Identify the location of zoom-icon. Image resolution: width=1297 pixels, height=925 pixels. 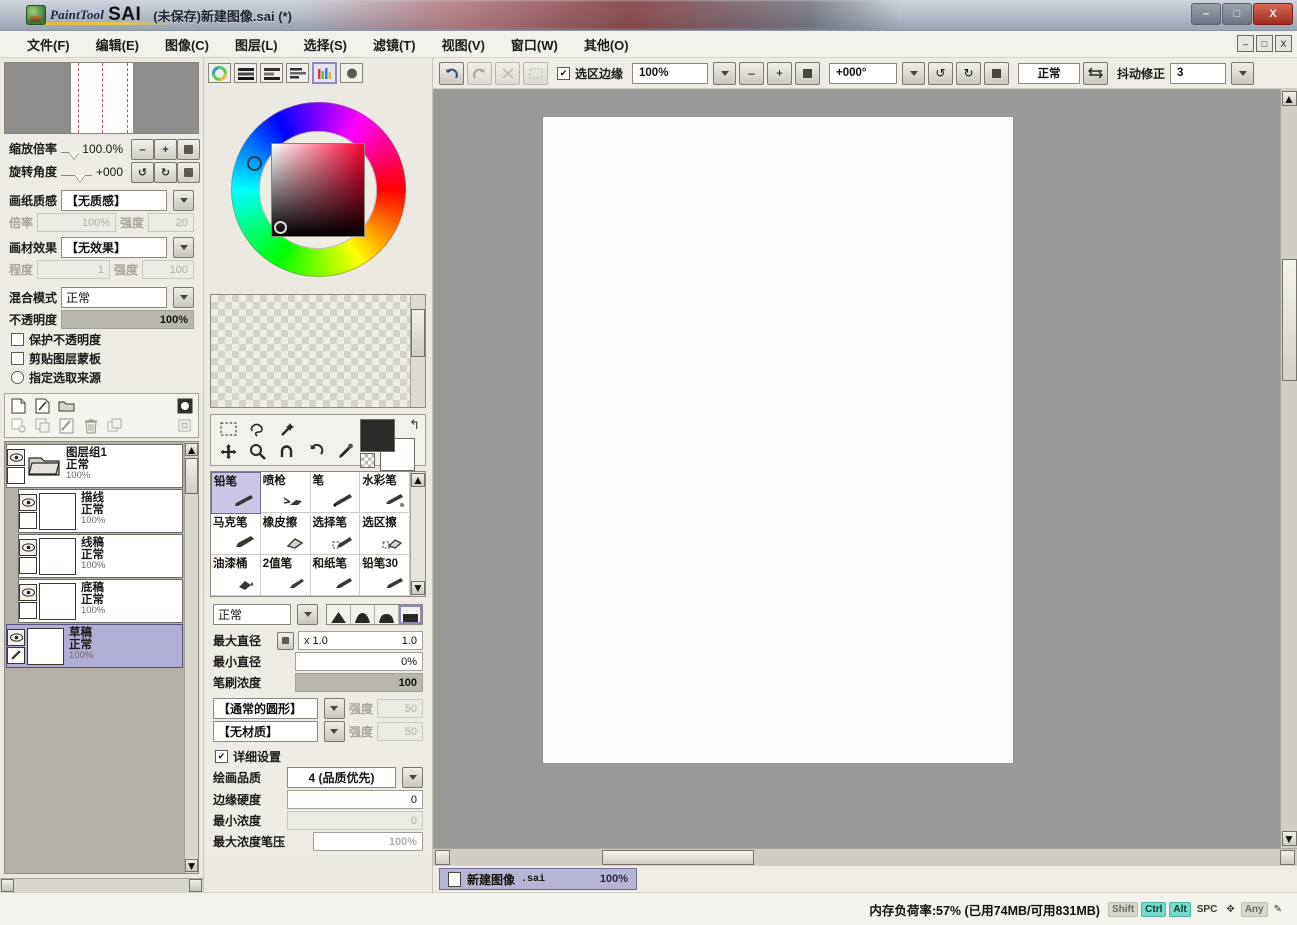
(257, 451).